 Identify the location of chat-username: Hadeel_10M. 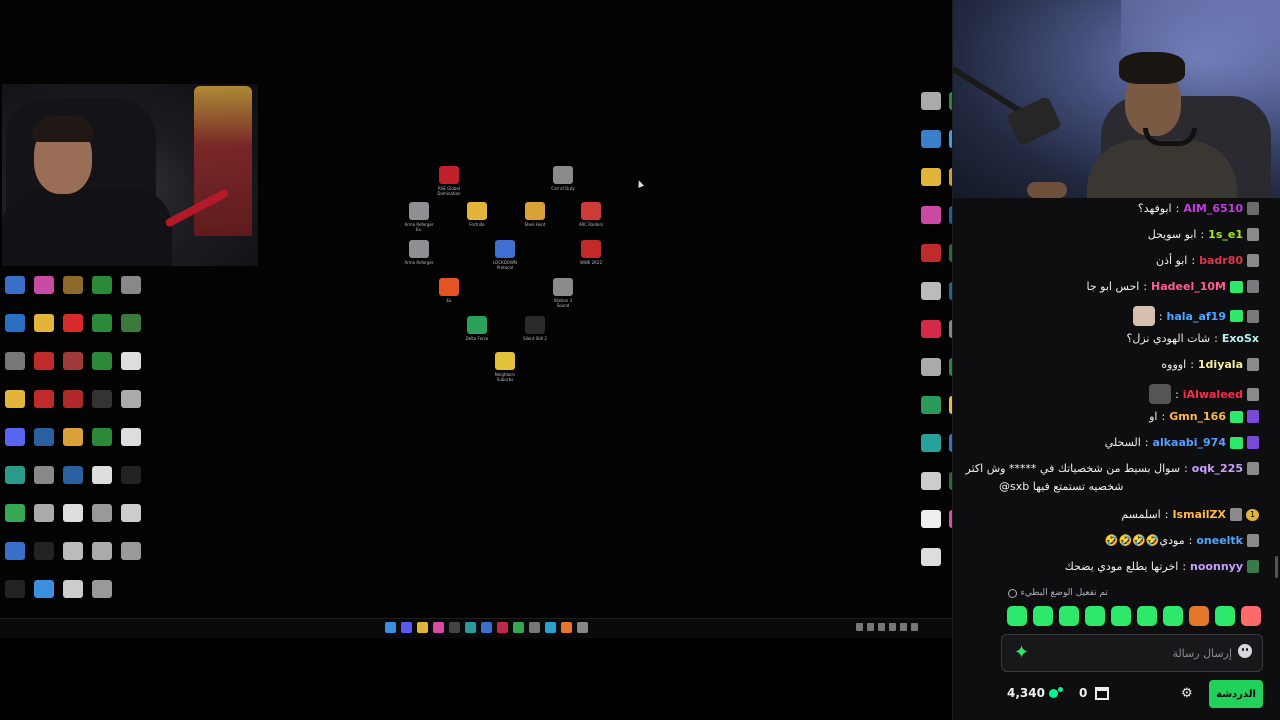
(1188, 286).